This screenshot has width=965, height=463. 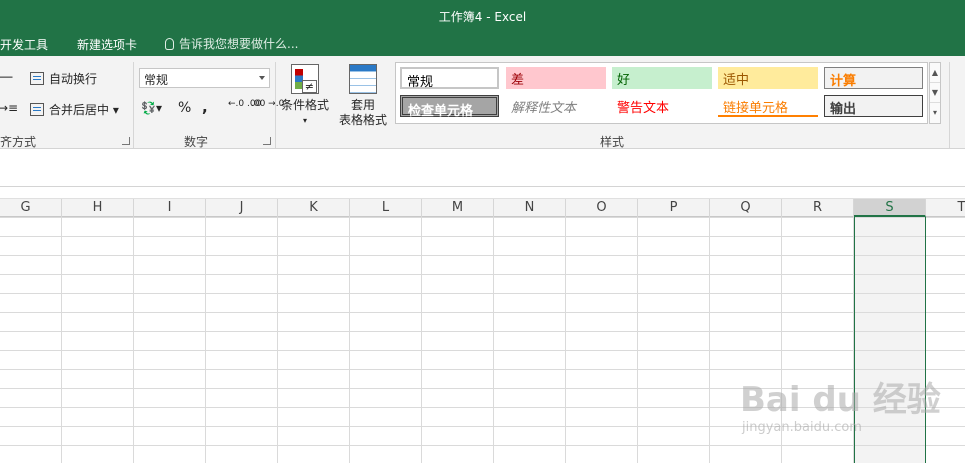 I want to click on number-group-label: 数字, so click(x=196, y=142).